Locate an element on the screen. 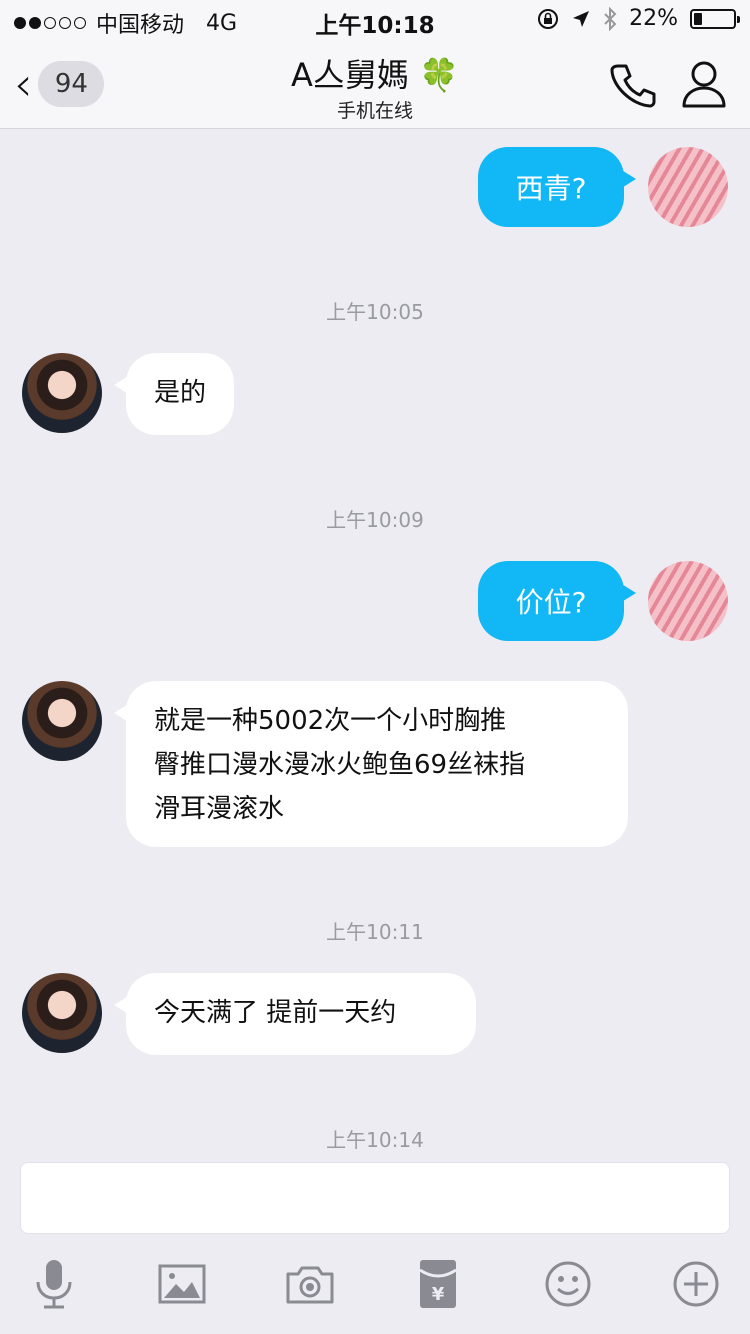  incoming-message: 是的 is located at coordinates (174, 394).